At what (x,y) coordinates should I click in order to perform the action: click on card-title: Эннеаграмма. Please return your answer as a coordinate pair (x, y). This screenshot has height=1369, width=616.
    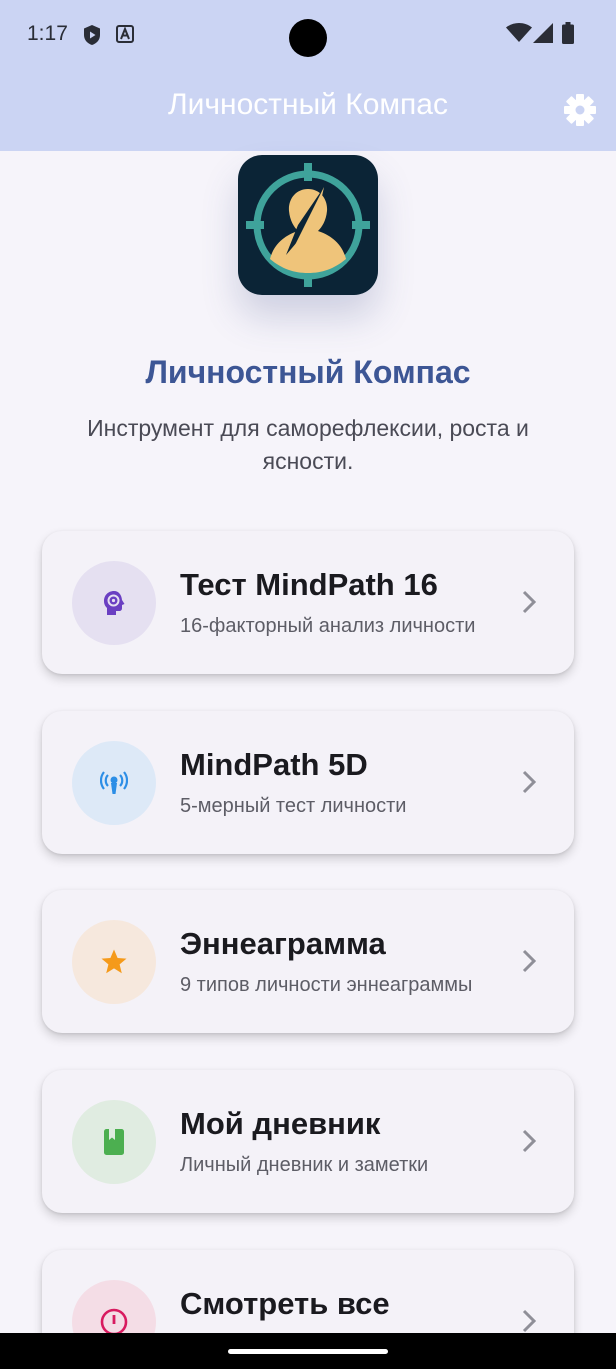
    Looking at the image, I should click on (283, 943).